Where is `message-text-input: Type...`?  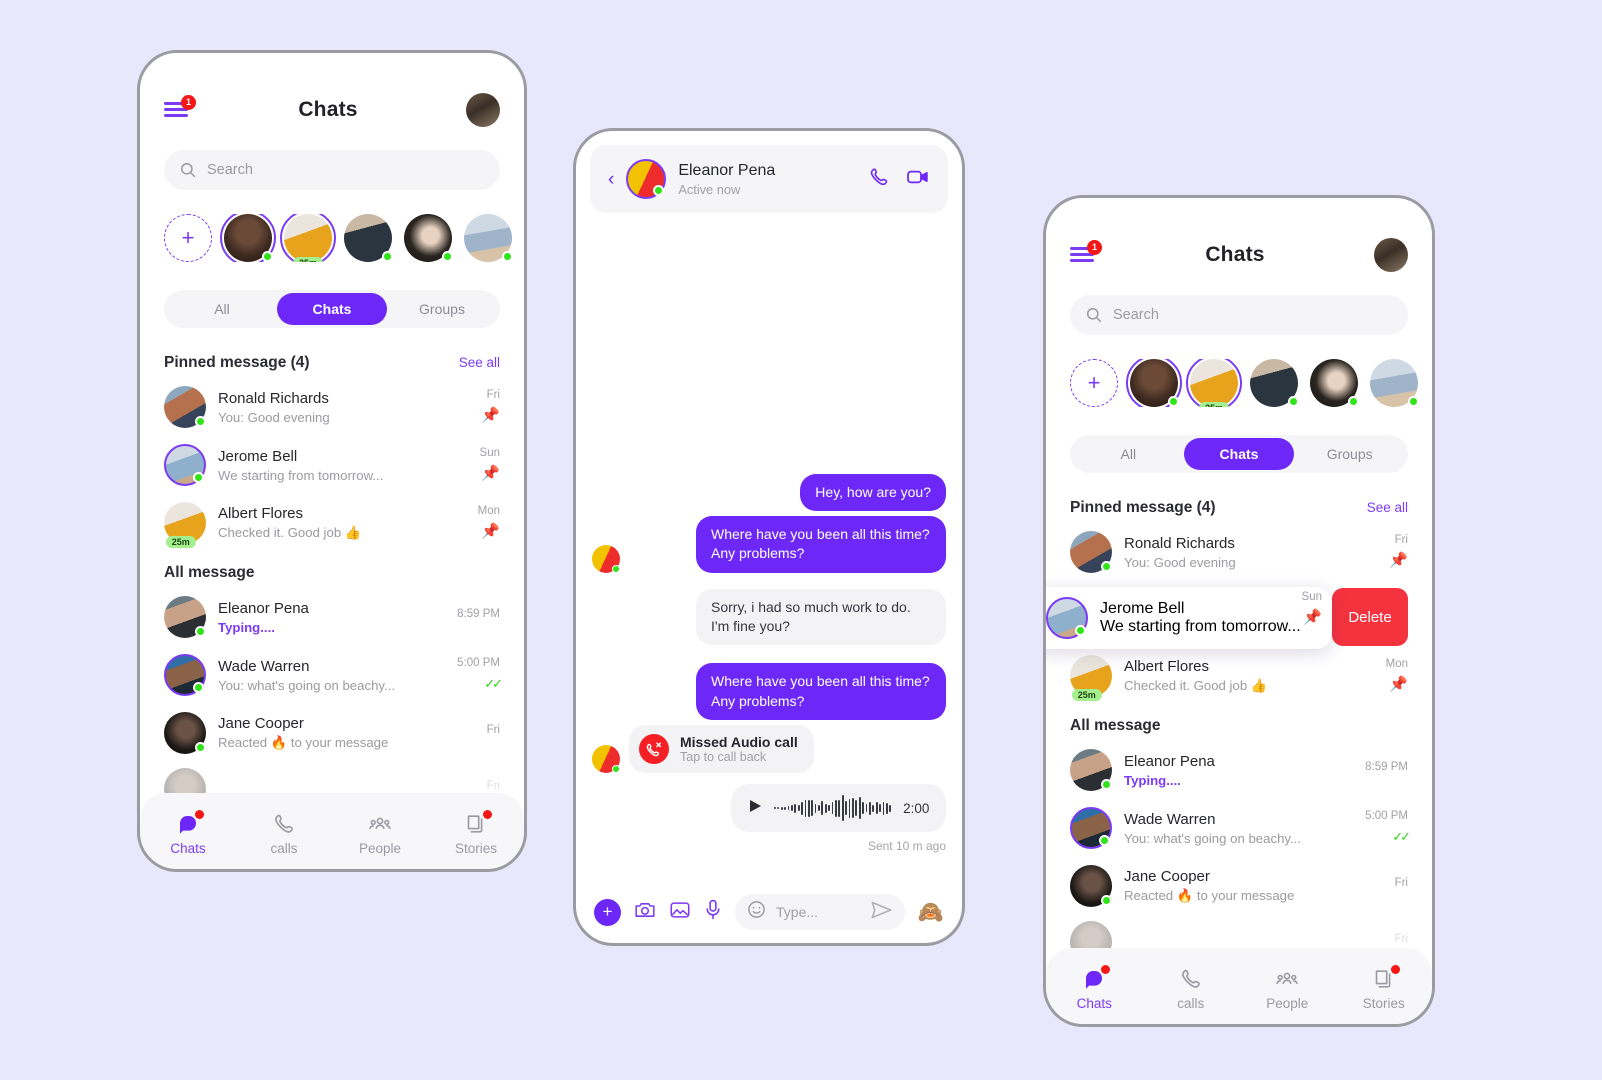 message-text-input: Type... is located at coordinates (820, 912).